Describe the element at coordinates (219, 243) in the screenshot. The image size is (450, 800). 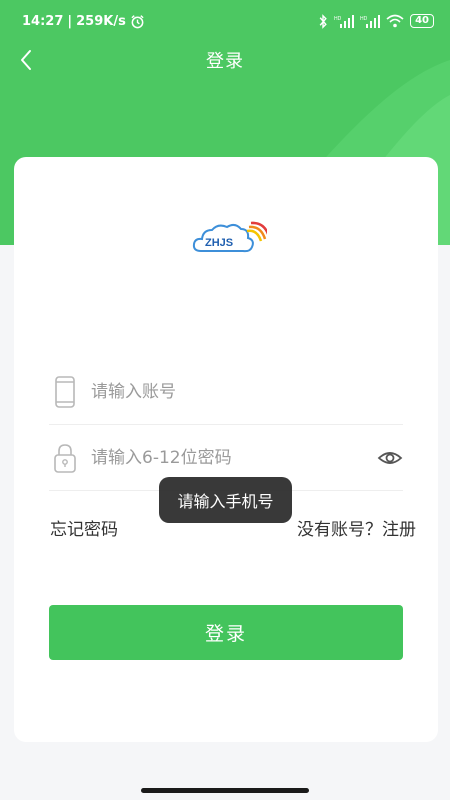
I see `logo-text: ZHJS` at that location.